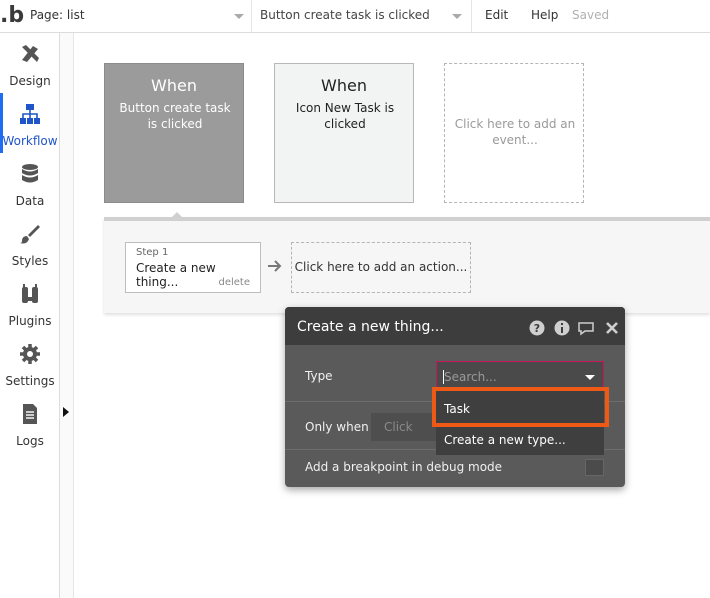  What do you see at coordinates (66, 412) in the screenshot?
I see `expand-arrow-icon` at bounding box center [66, 412].